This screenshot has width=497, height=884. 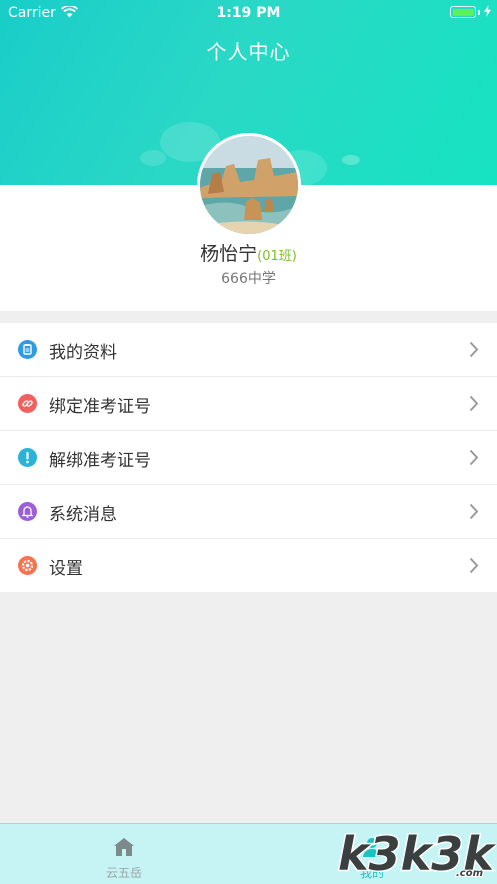 I want to click on home-icon, so click(x=124, y=849).